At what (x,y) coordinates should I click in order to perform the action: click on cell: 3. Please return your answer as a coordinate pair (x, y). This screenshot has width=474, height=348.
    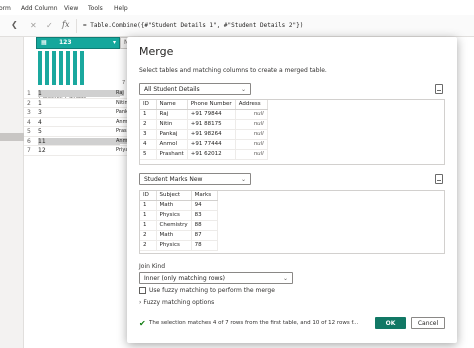
    Looking at the image, I should click on (148, 134).